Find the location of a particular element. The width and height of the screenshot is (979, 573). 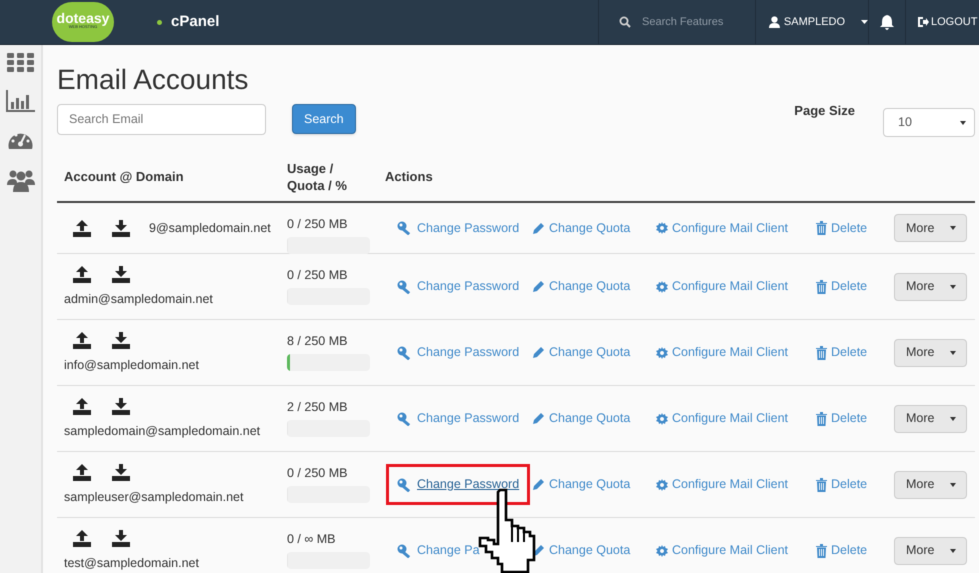

column-header: Usage / Quota / % is located at coordinates (317, 177).